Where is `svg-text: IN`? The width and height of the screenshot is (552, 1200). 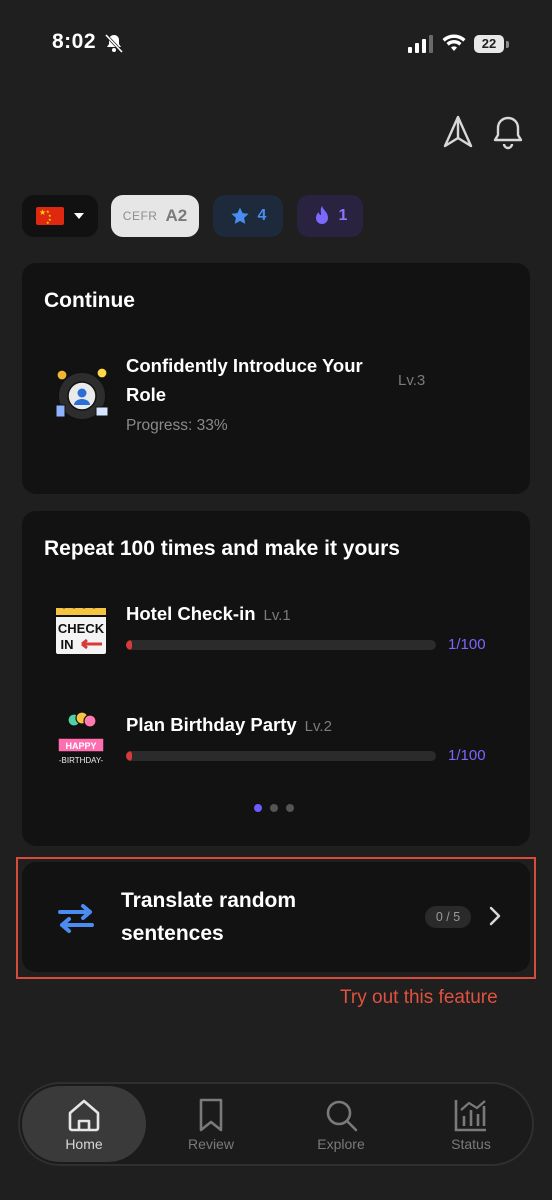
svg-text: IN is located at coordinates (67, 644).